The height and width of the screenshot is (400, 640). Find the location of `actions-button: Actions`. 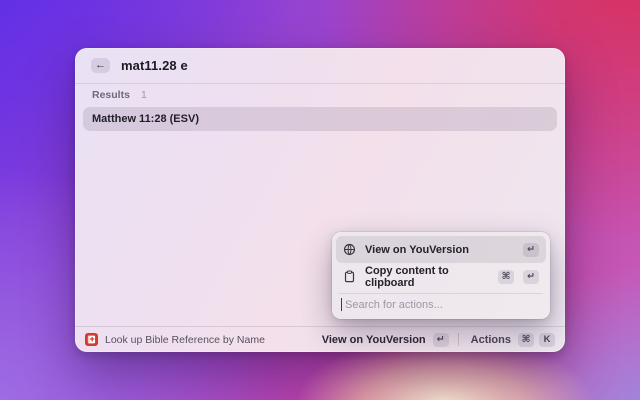

actions-button: Actions is located at coordinates (491, 340).